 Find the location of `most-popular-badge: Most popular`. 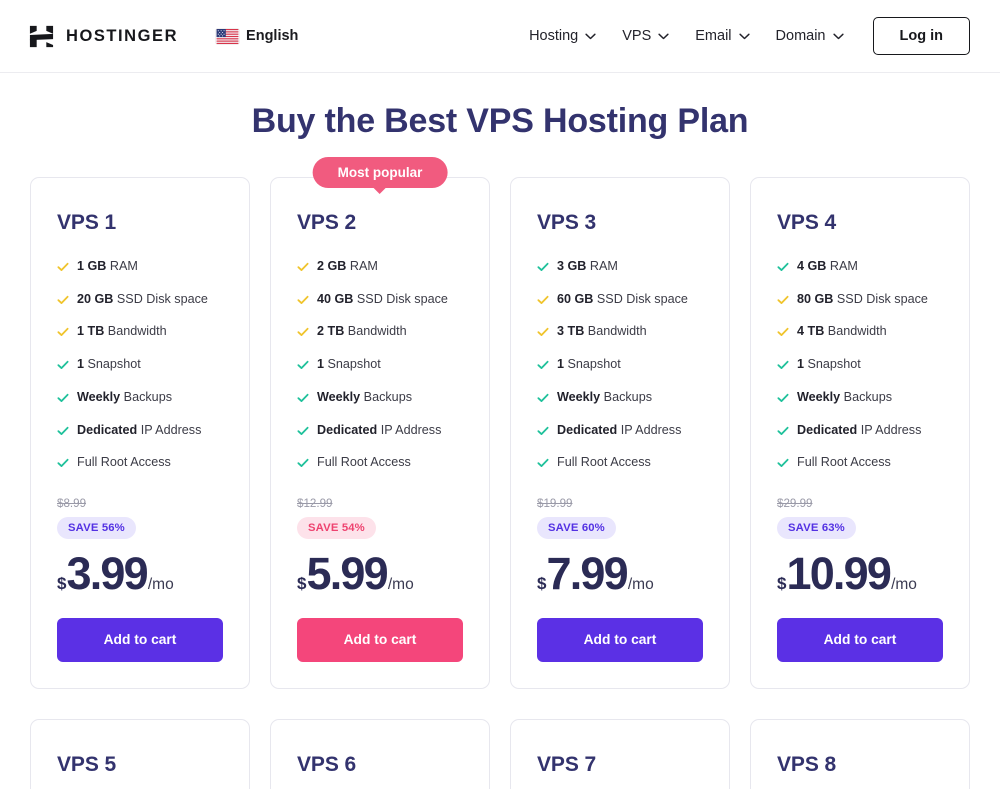

most-popular-badge: Most popular is located at coordinates (380, 172).